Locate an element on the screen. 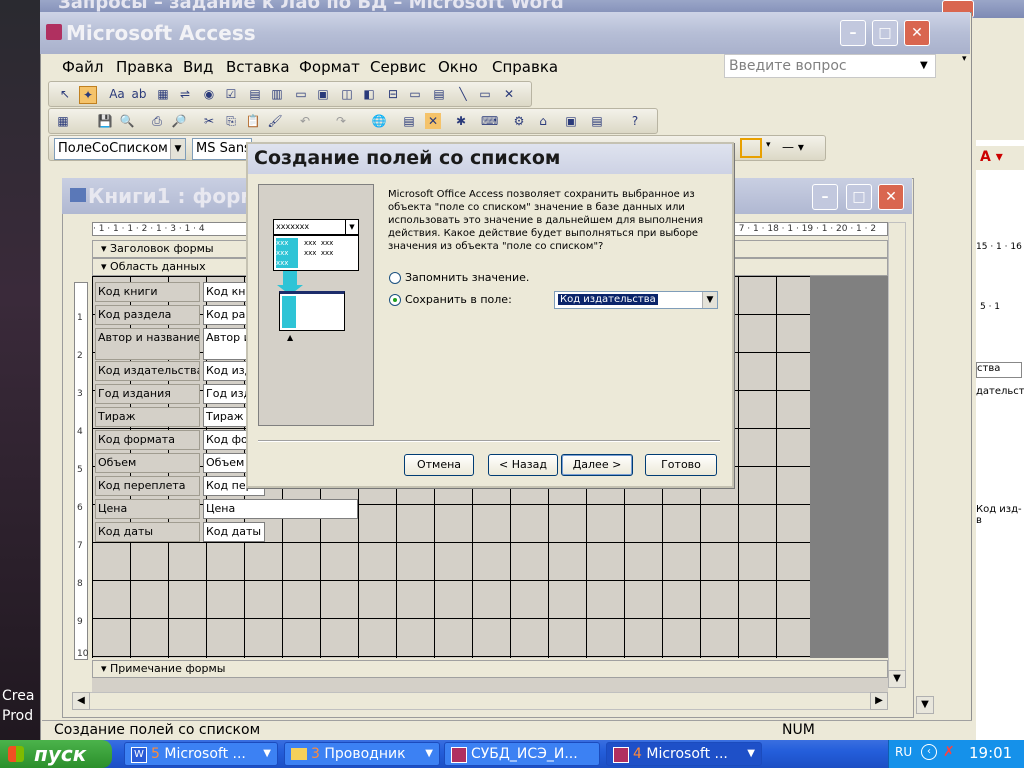 The height and width of the screenshot is (768, 1024). taskbar-item-explorer: 3 Проводник ▼ is located at coordinates (362, 754).